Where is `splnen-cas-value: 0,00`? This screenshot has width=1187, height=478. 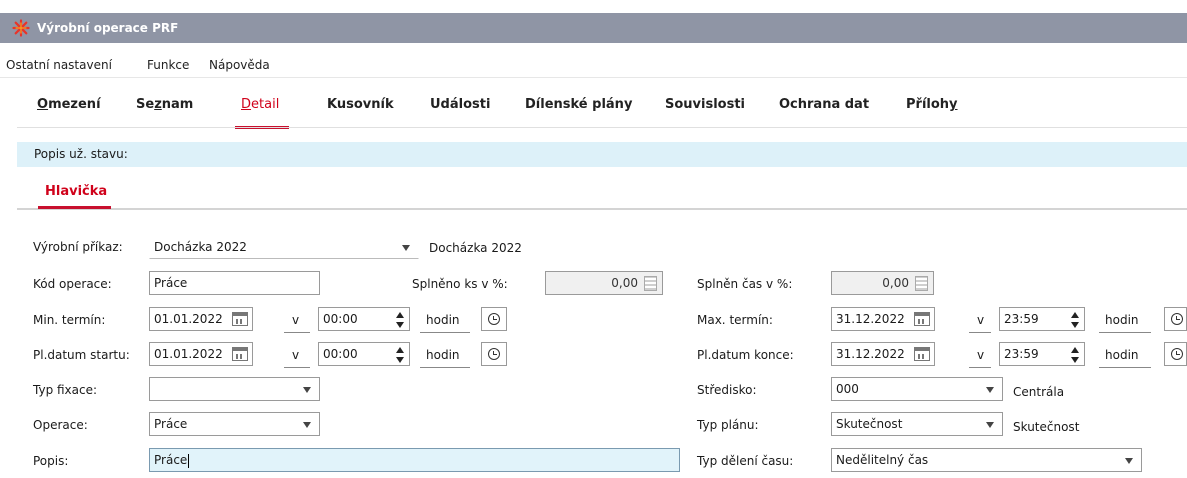 splnen-cas-value: 0,00 is located at coordinates (895, 283).